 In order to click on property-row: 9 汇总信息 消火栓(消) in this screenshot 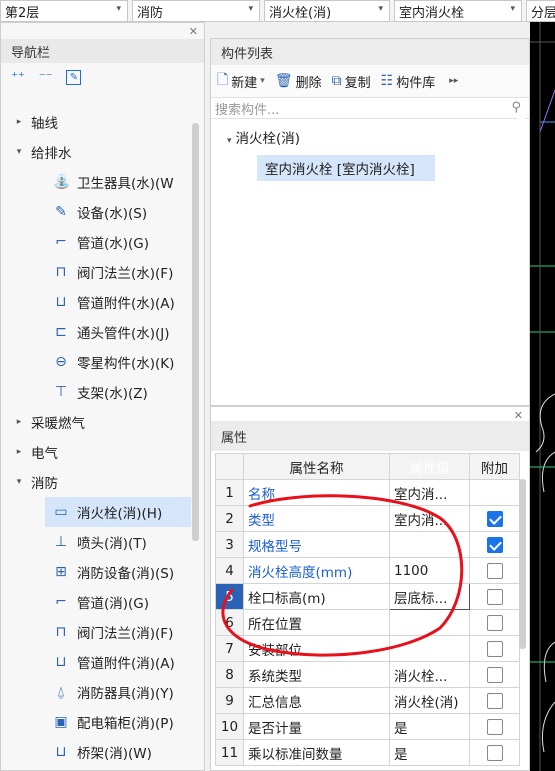, I will do `click(367, 700)`.